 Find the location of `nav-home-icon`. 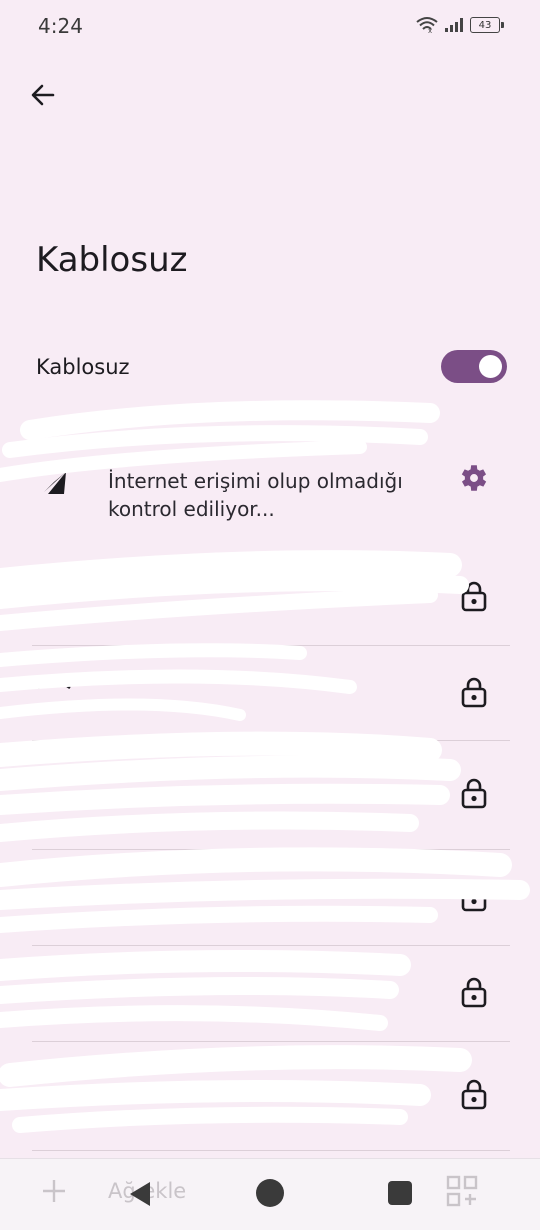

nav-home-icon is located at coordinates (270, 1193).